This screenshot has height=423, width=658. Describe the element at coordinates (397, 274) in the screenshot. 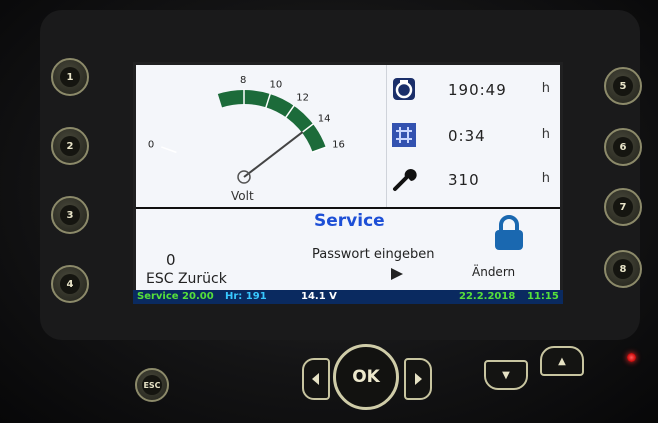

I see `play-icon` at that location.